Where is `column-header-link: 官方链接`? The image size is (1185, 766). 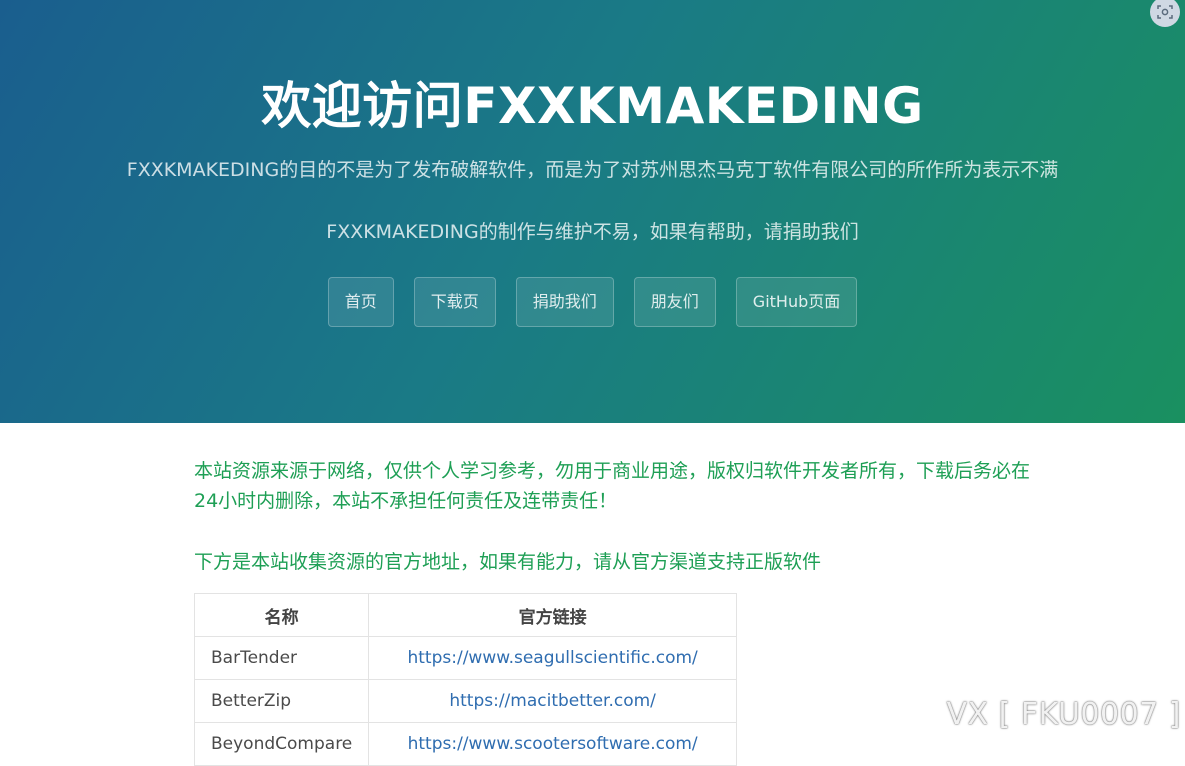
column-header-link: 官方链接 is located at coordinates (552, 615).